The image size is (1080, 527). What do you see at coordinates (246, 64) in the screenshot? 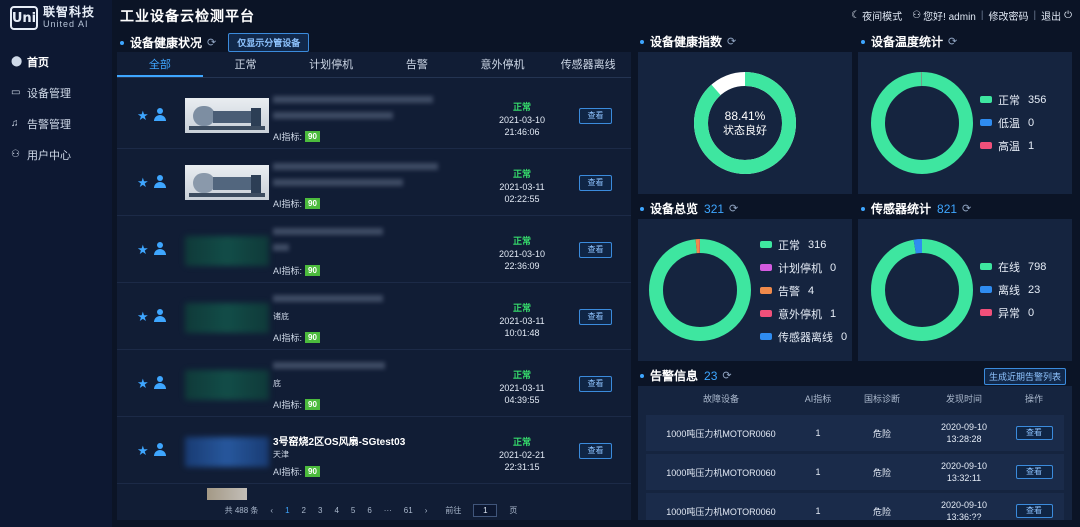
I see `tab-normal: 正常` at bounding box center [246, 64].